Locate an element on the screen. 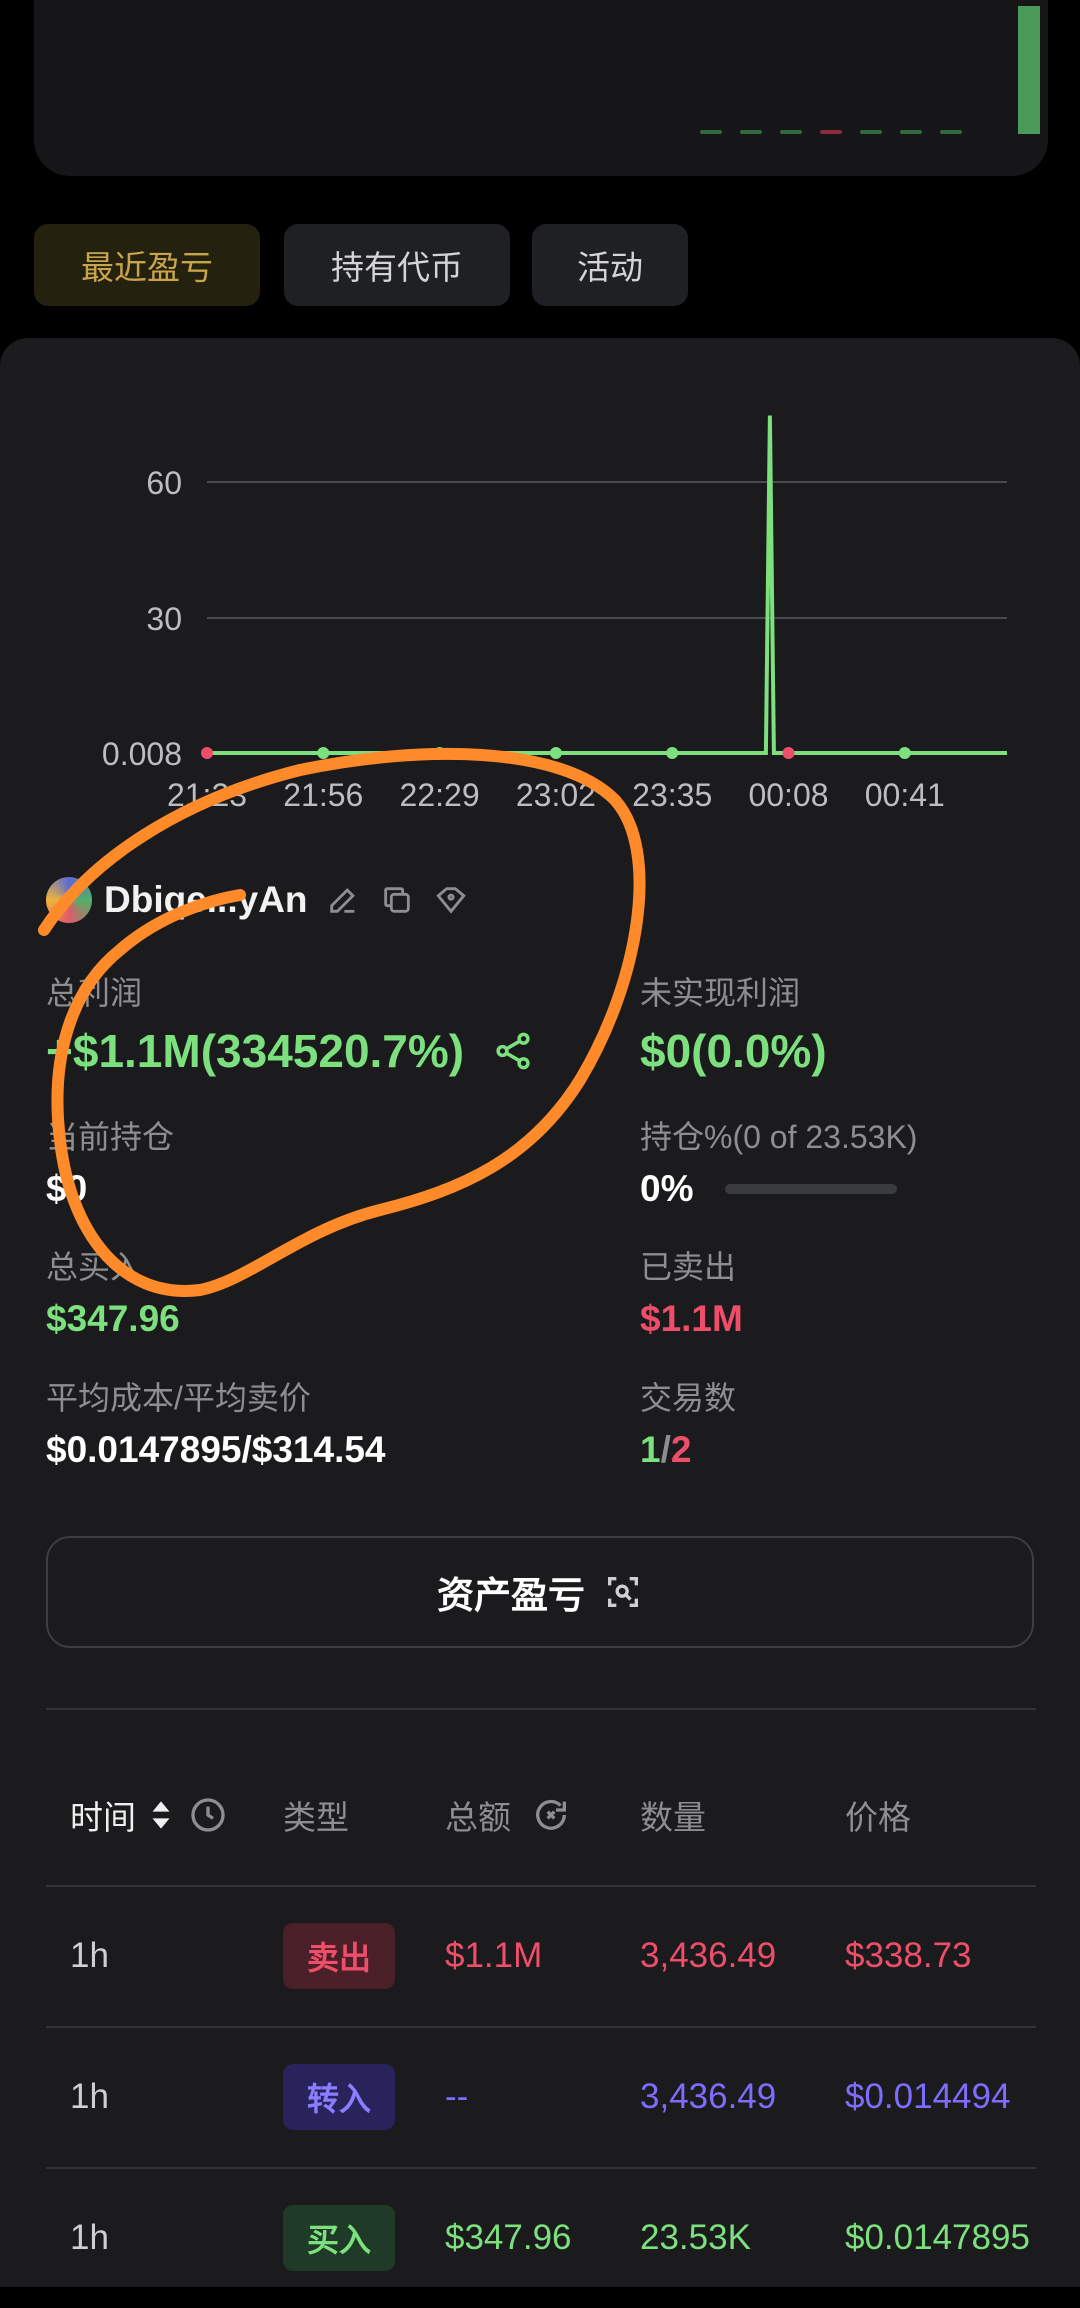 The image size is (1080, 2308). stat-label: 总利润 is located at coordinates (94, 993).